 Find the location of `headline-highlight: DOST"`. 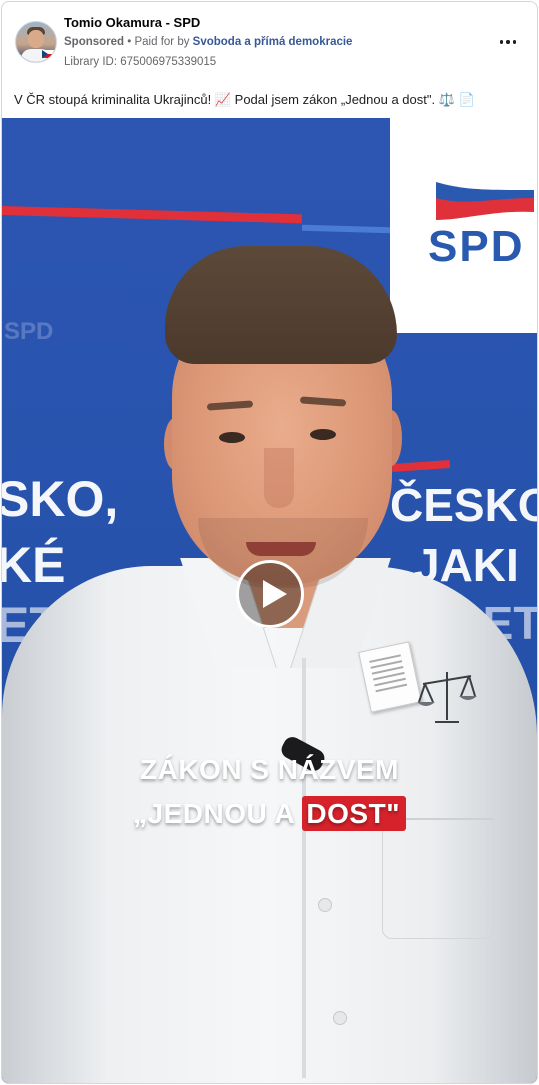

headline-highlight: DOST" is located at coordinates (354, 813).